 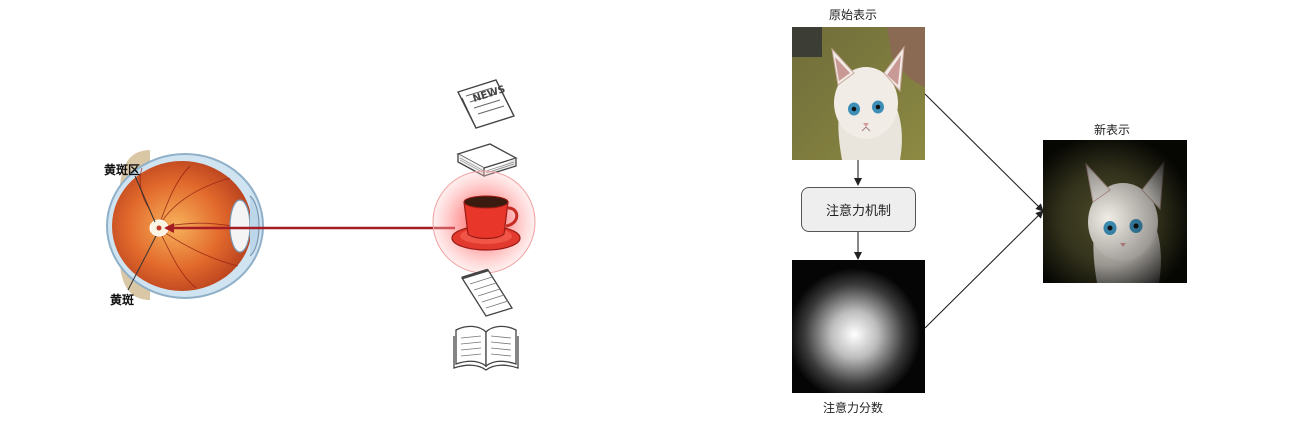 What do you see at coordinates (853, 15) in the screenshot?
I see `original-representation-label: 原始表示` at bounding box center [853, 15].